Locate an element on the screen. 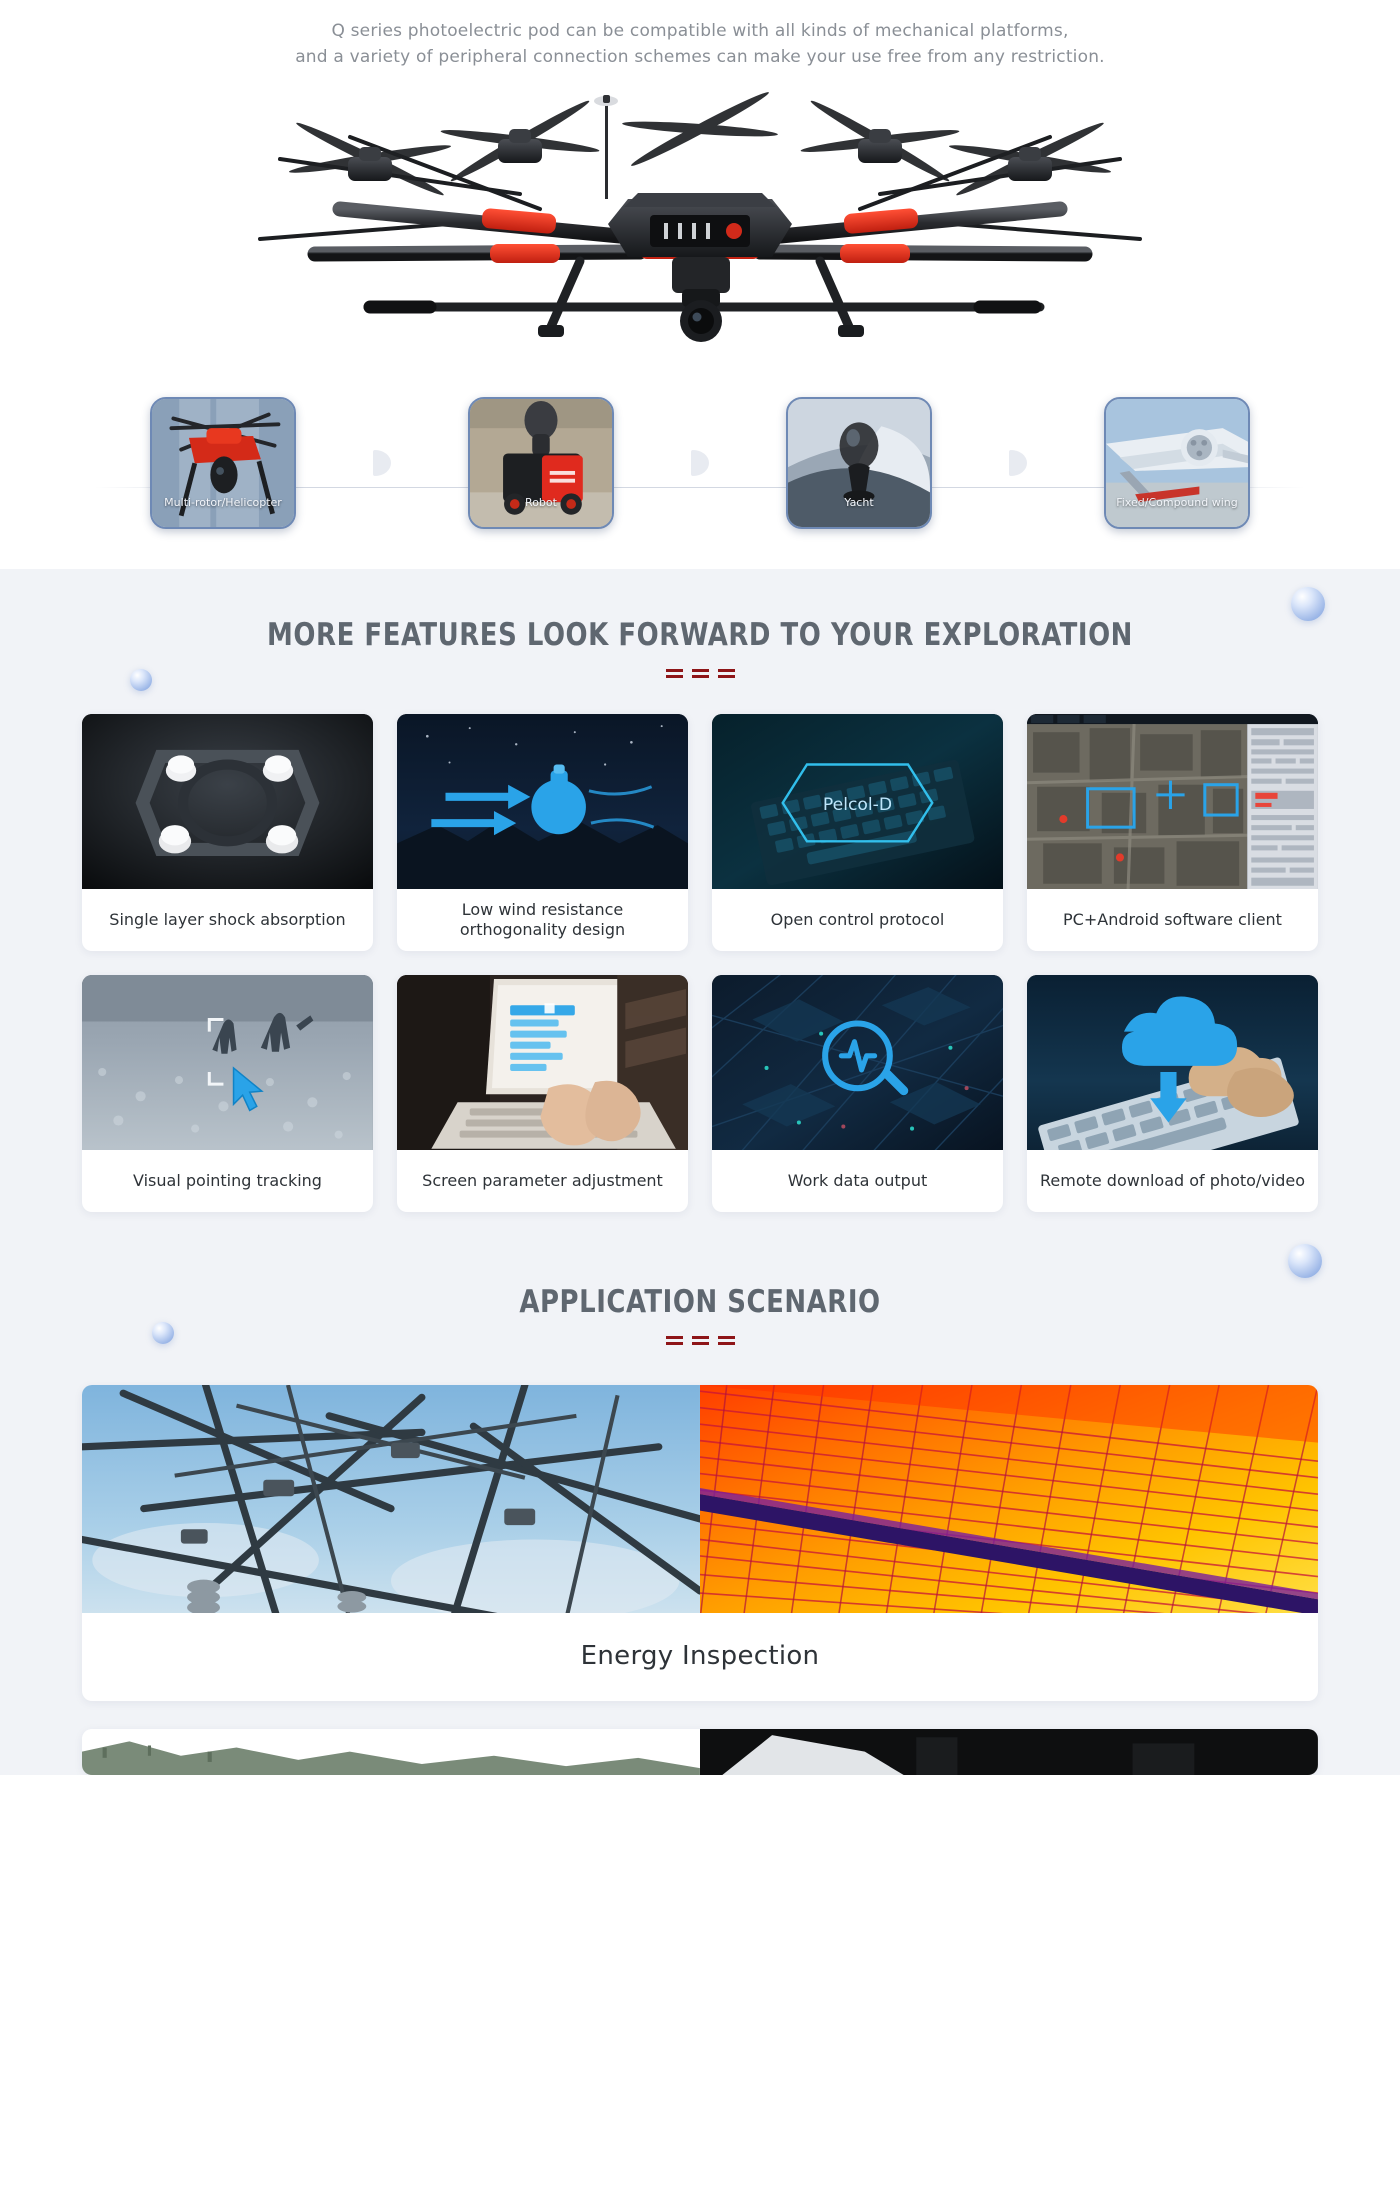 This screenshot has height=2190, width=1400. feature-card: Pelcol-D Open control protocol is located at coordinates (857, 832).